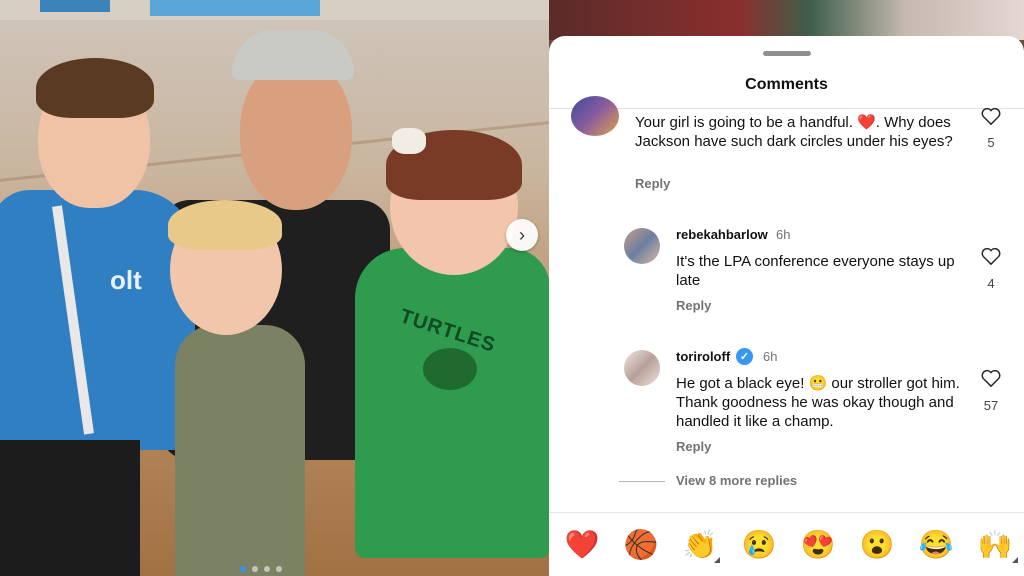  I want to click on view-more-replies-button: View 8 more replies, so click(736, 480).